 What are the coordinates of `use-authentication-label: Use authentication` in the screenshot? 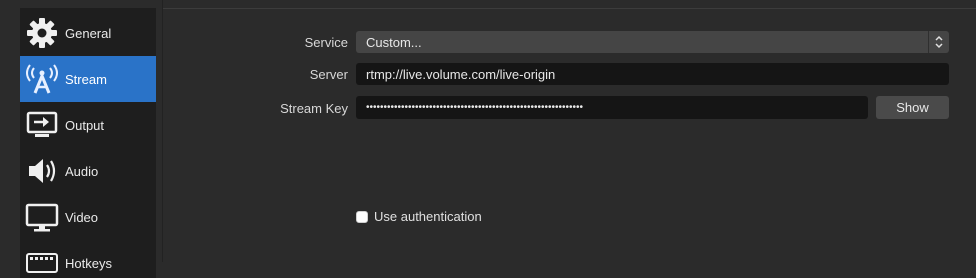 It's located at (428, 216).